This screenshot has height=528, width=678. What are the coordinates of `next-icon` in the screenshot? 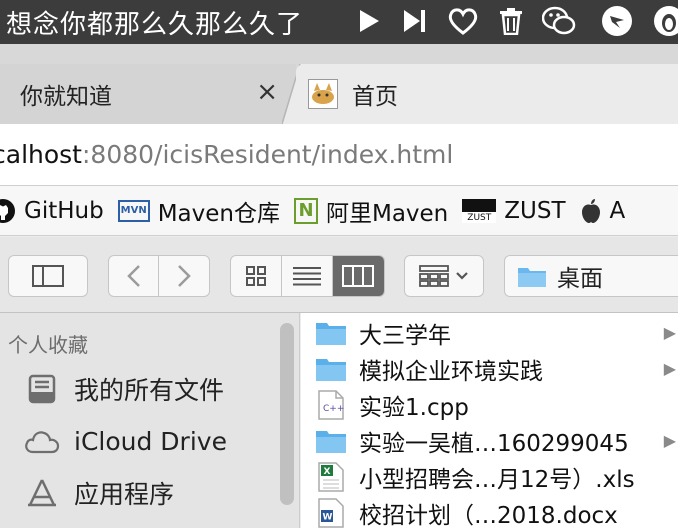 It's located at (415, 21).